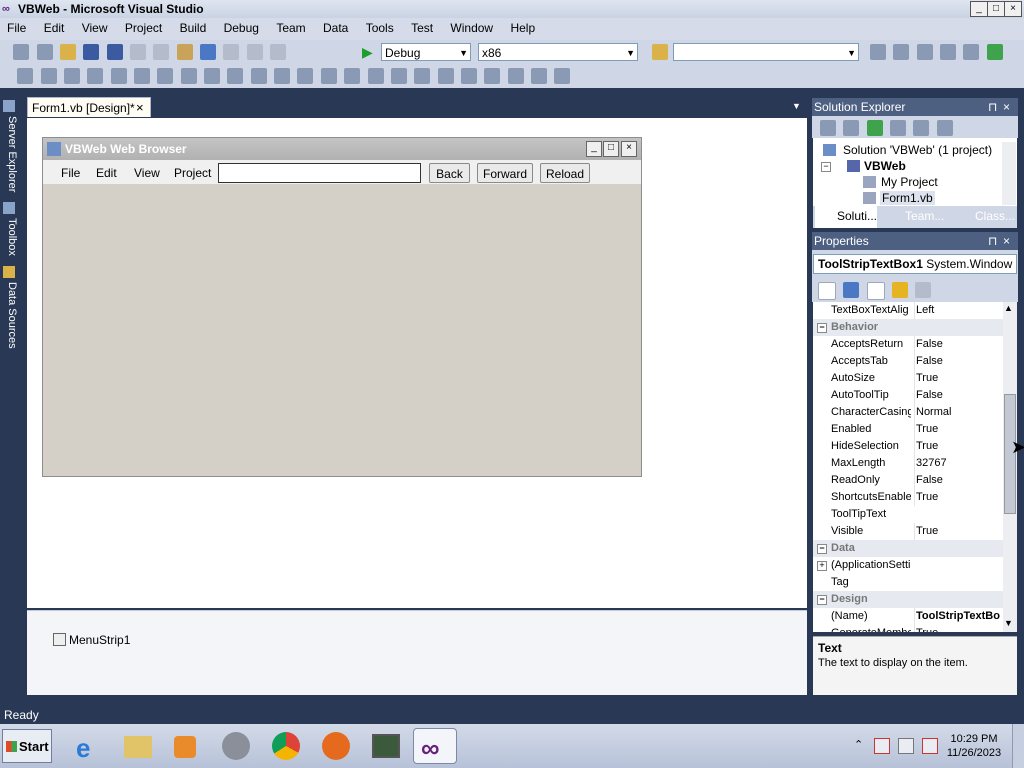 The height and width of the screenshot is (768, 1024). Describe the element at coordinates (828, 128) in the screenshot. I see `properties-icon` at that location.